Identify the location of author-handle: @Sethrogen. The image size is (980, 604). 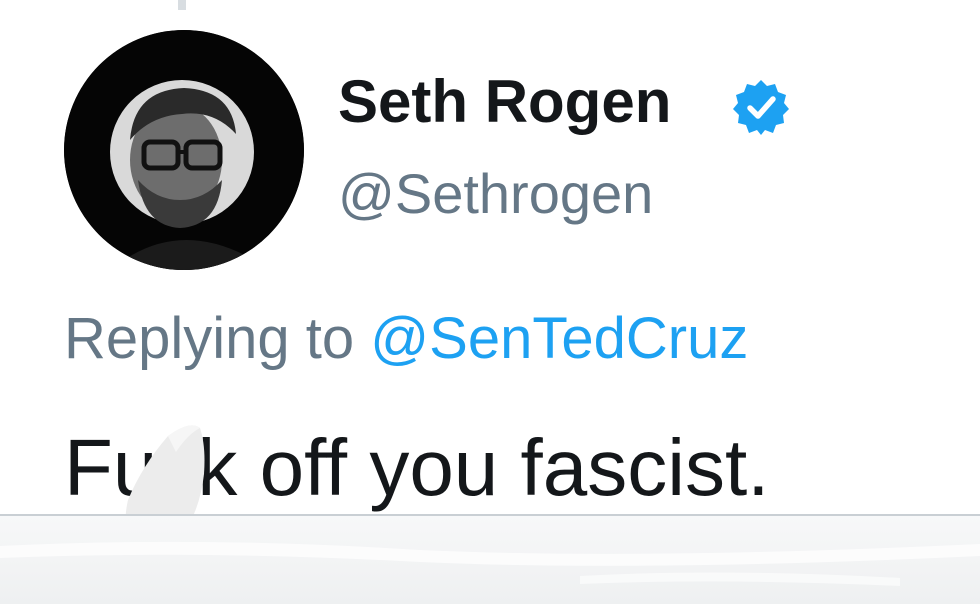
(495, 194).